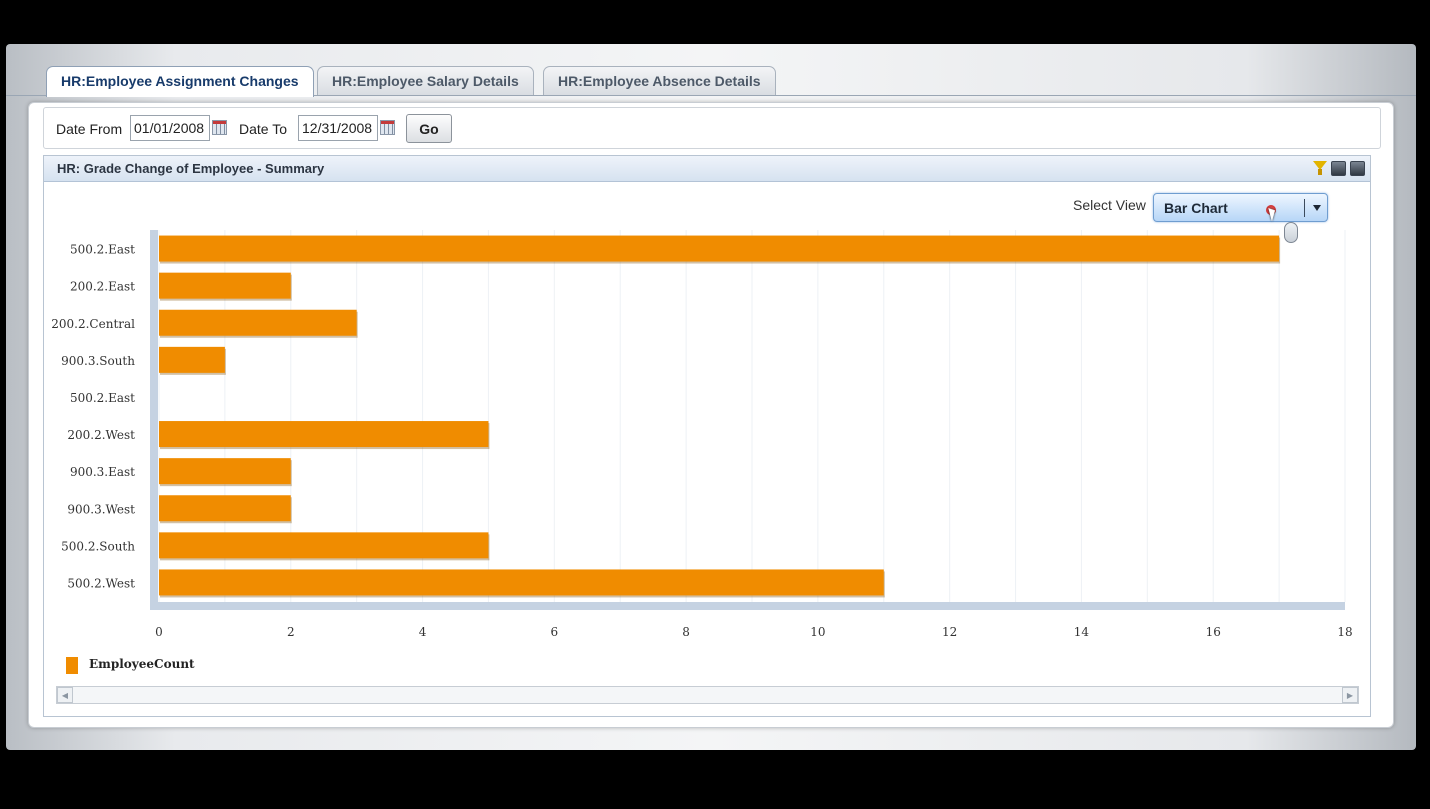 Image resolution: width=1430 pixels, height=809 pixels. I want to click on category-label: 900.3.South, so click(98, 361).